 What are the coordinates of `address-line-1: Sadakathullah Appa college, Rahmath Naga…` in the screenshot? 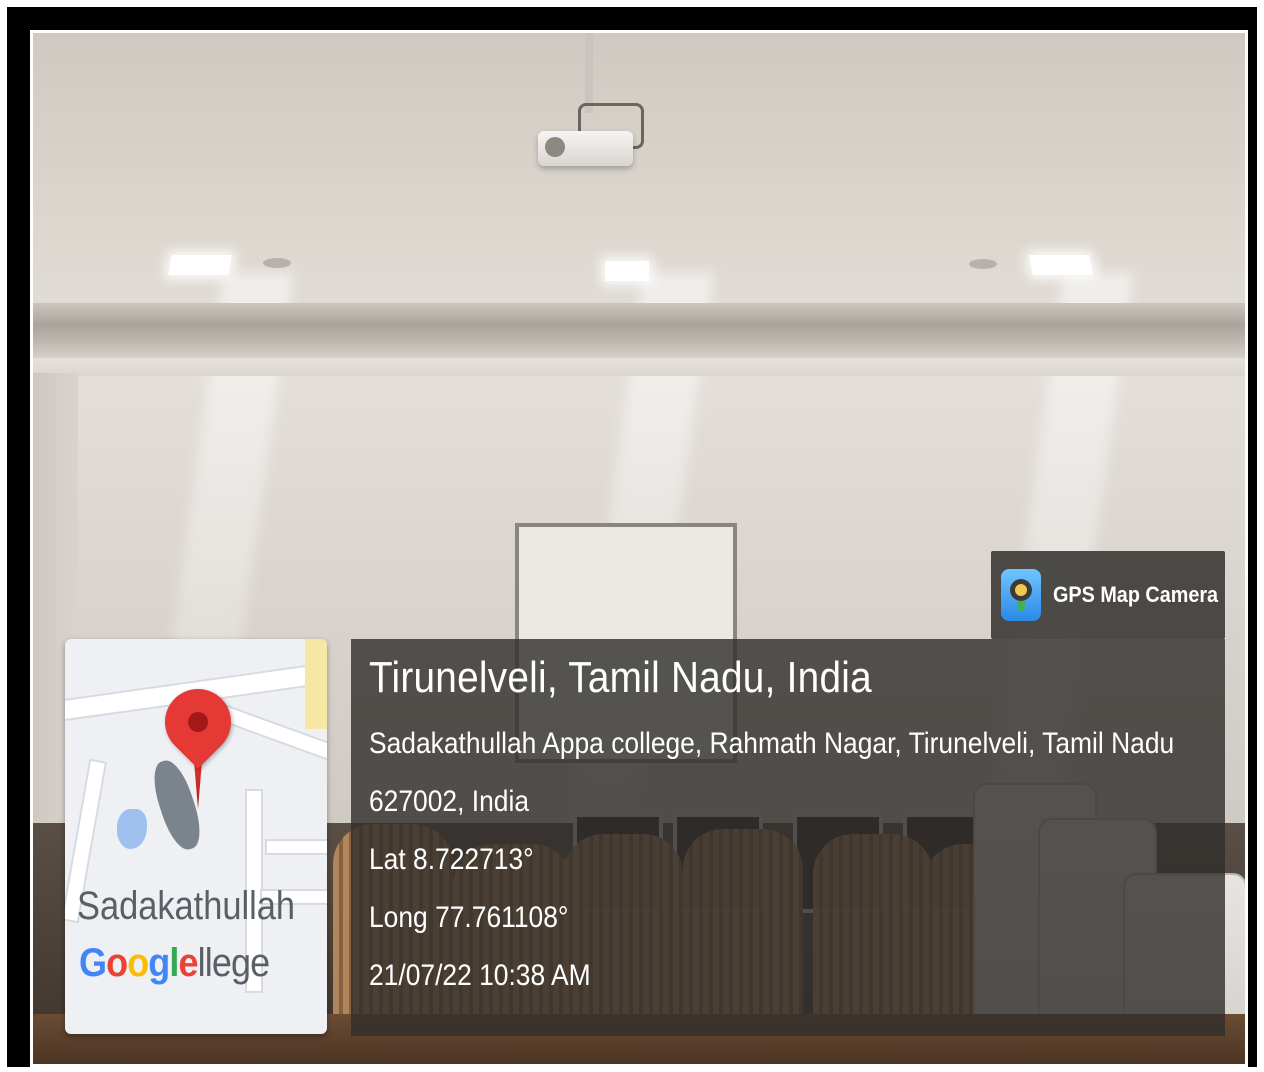 It's located at (772, 743).